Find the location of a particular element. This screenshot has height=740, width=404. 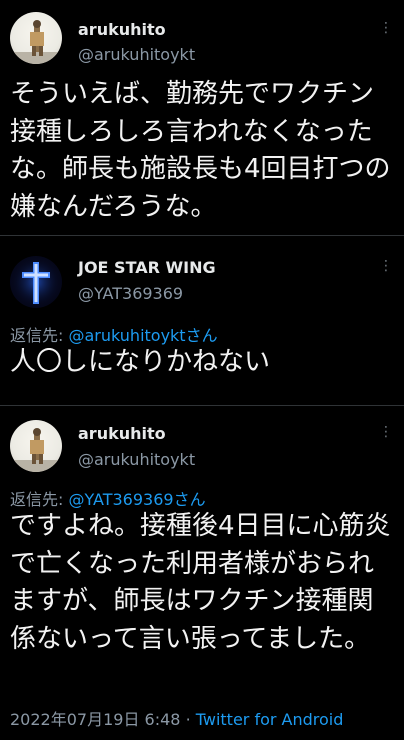

tweet-footer: 2022年07月19日 6:48 · Twitter for Android is located at coordinates (176, 718).